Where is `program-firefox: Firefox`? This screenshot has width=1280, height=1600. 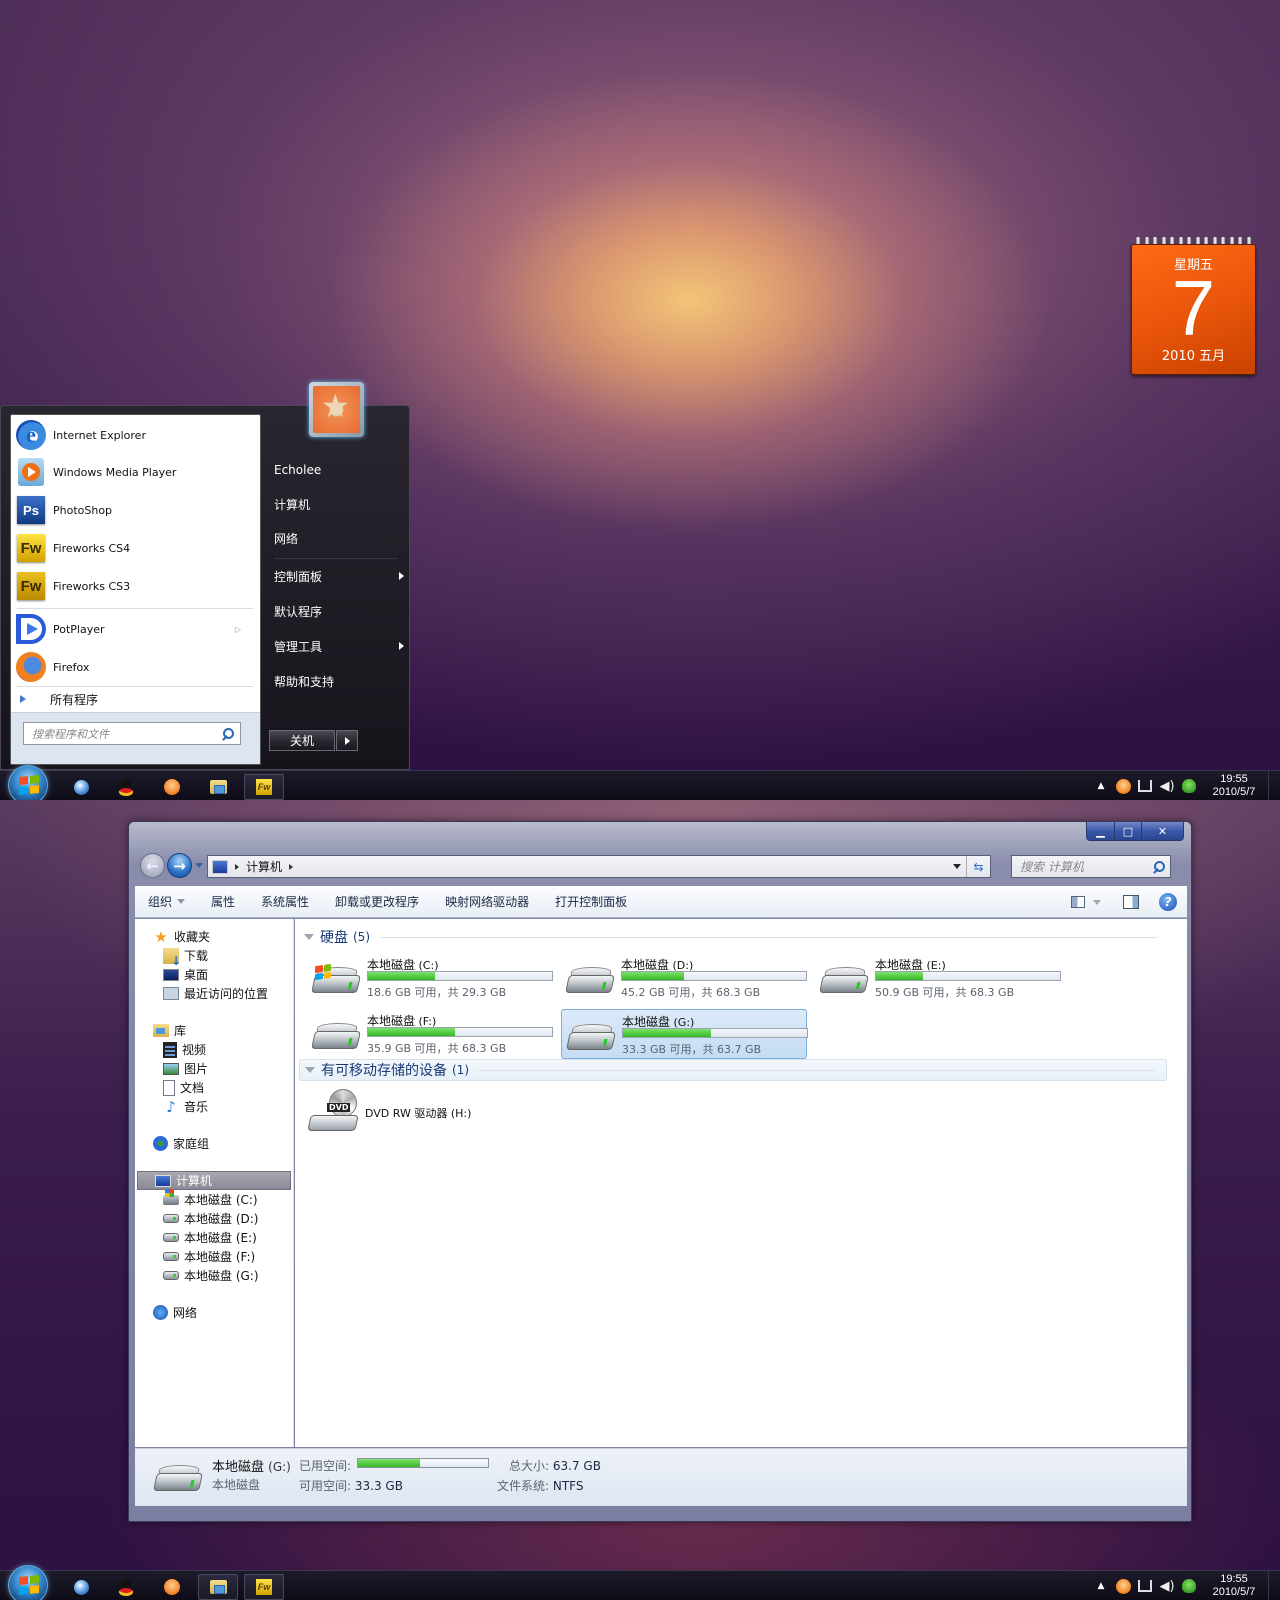 program-firefox: Firefox is located at coordinates (135, 667).